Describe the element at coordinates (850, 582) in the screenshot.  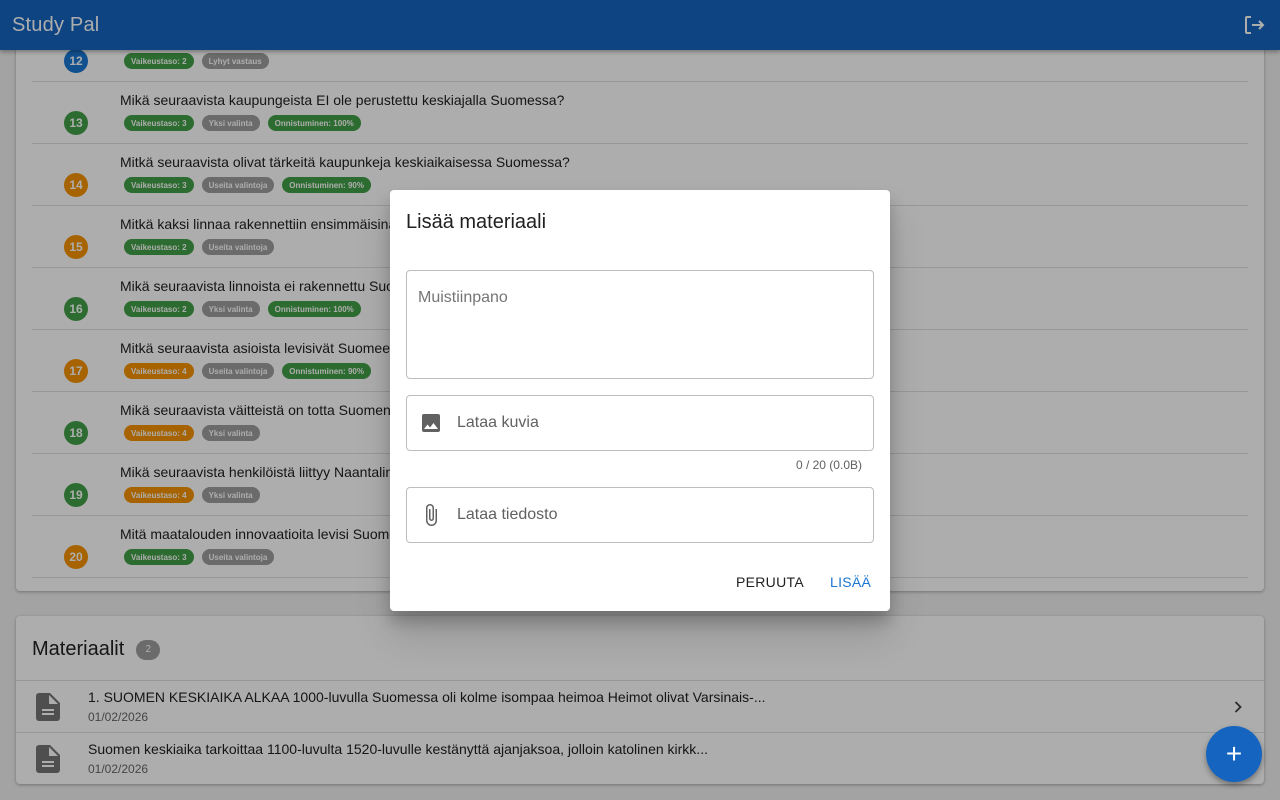
I see `add-button: LISÄÄ` at that location.